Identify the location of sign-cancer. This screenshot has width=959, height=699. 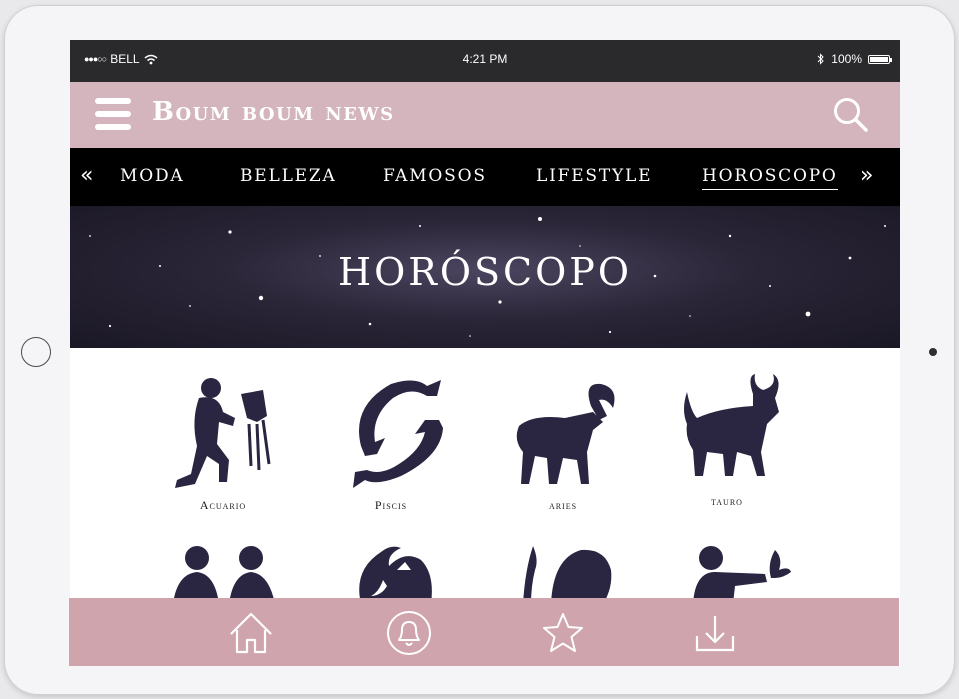
(391, 572).